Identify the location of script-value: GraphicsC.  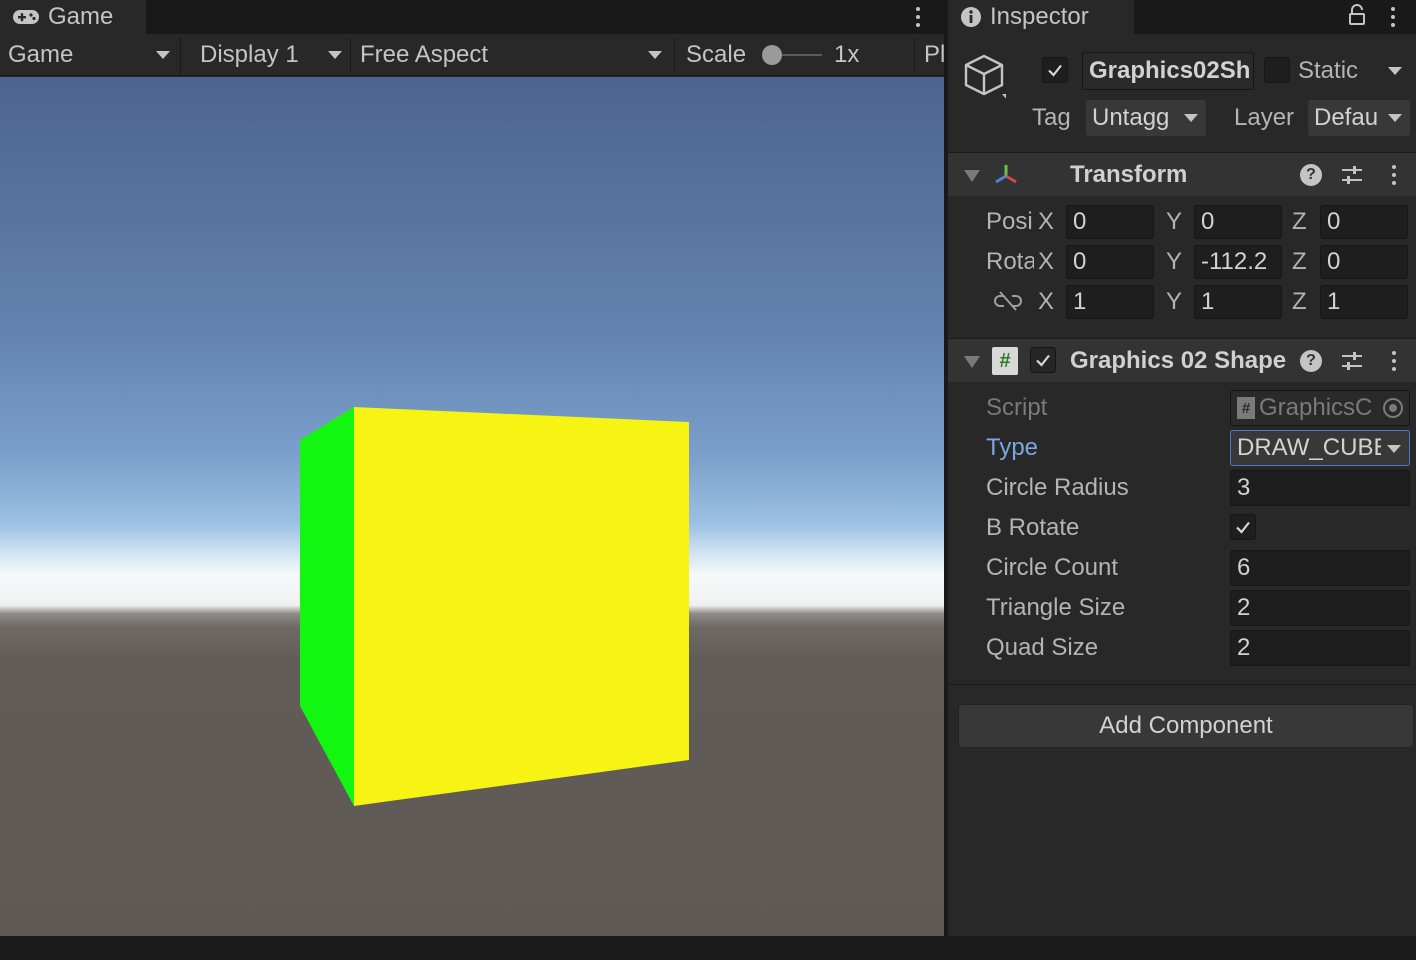
(1316, 407).